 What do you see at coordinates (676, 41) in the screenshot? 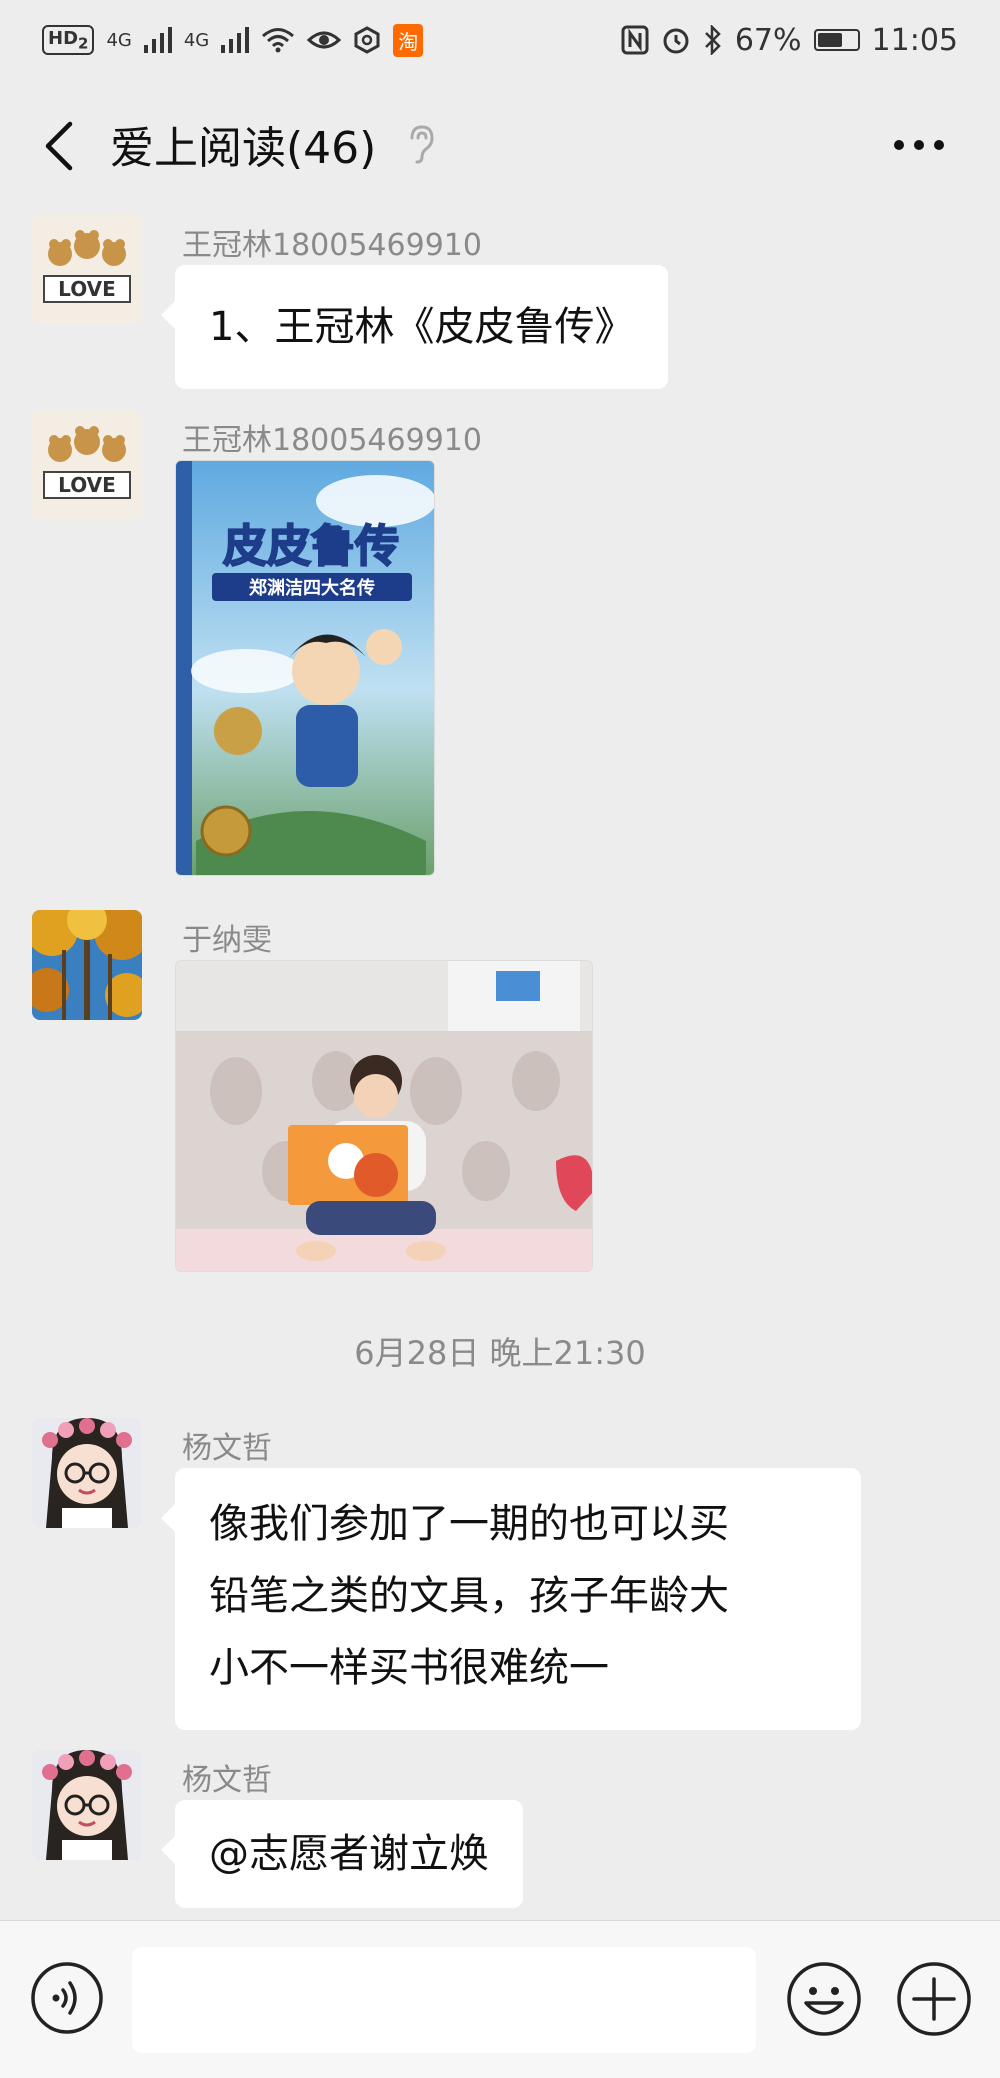
I see `alarm-icon` at bounding box center [676, 41].